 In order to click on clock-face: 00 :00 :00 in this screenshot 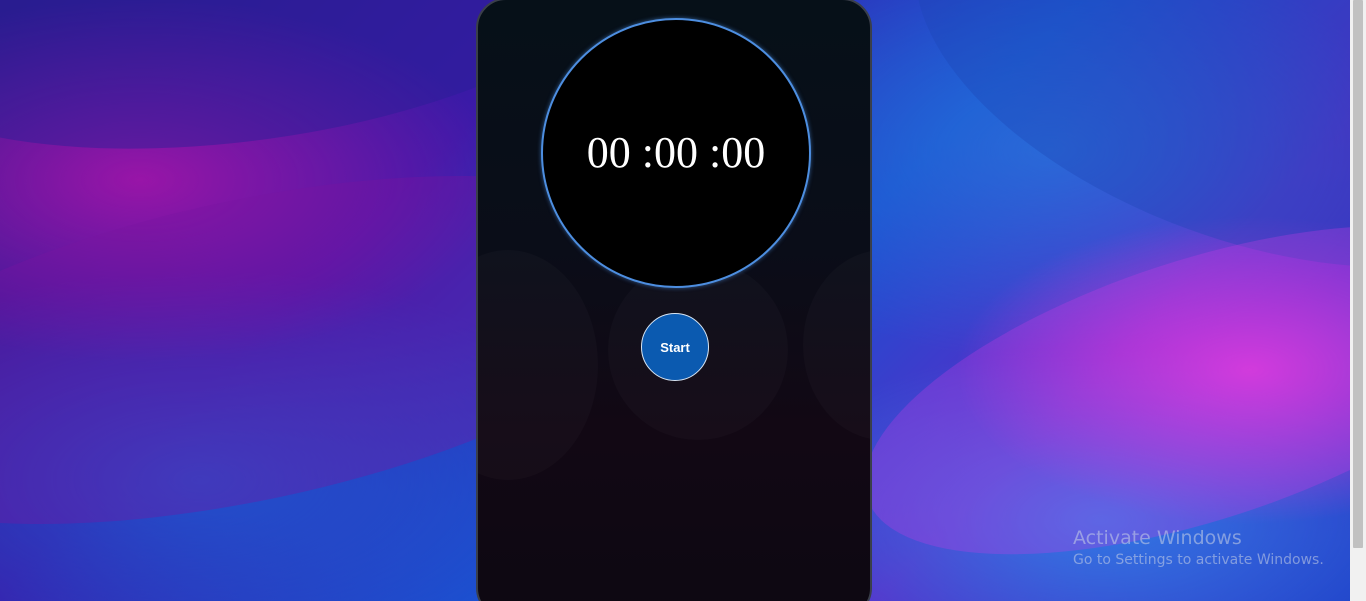, I will do `click(676, 153)`.